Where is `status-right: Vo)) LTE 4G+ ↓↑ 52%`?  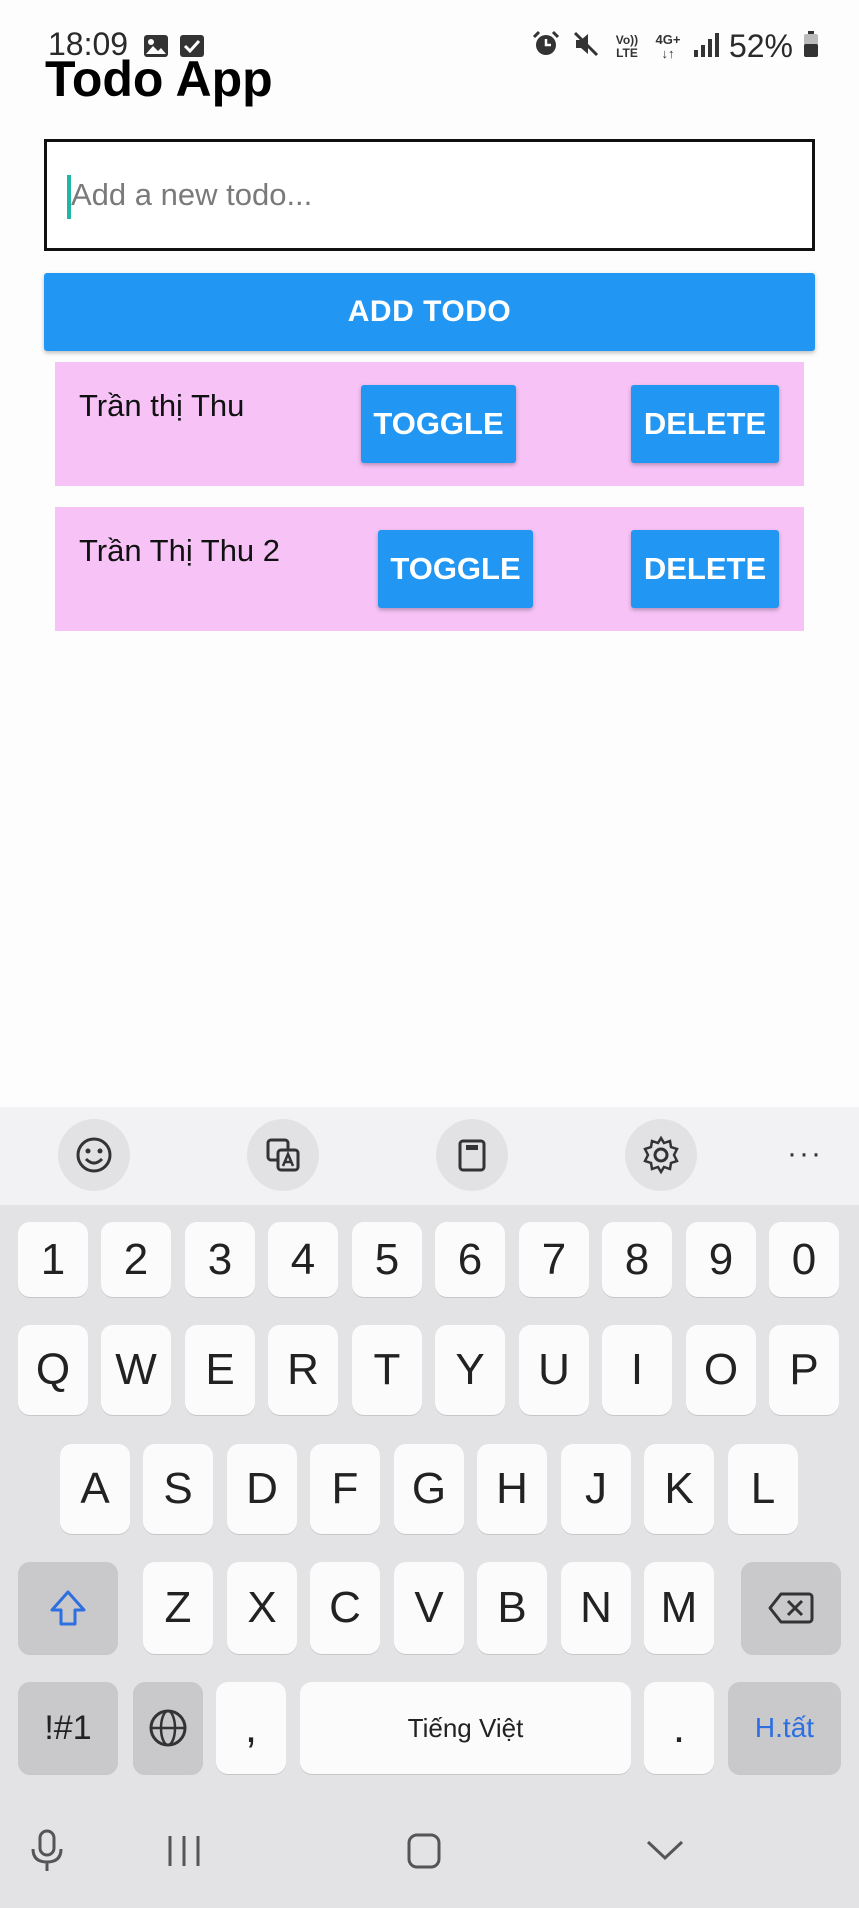 status-right: Vo)) LTE 4G+ ↓↑ 52% is located at coordinates (675, 46).